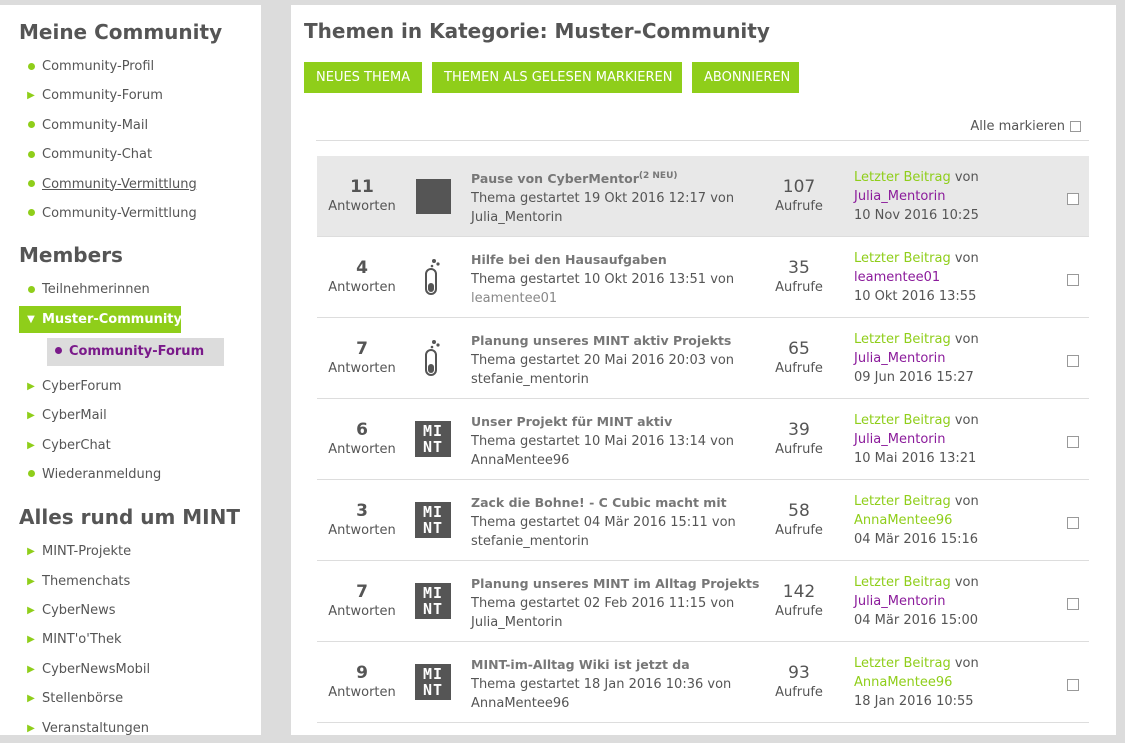  I want to click on mark-read-button: Themen als gelesen markieren, so click(557, 77).